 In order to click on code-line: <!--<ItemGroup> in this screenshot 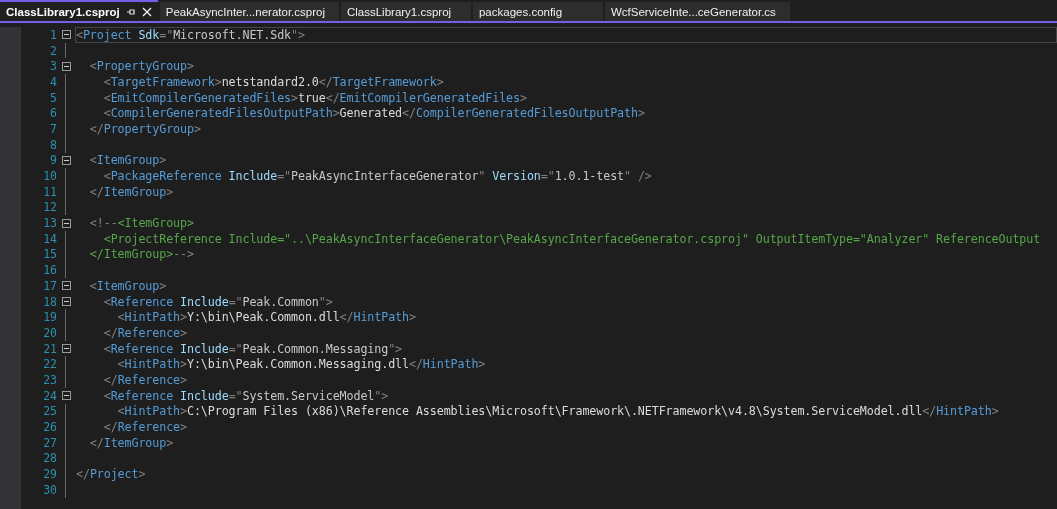, I will do `click(141, 223)`.